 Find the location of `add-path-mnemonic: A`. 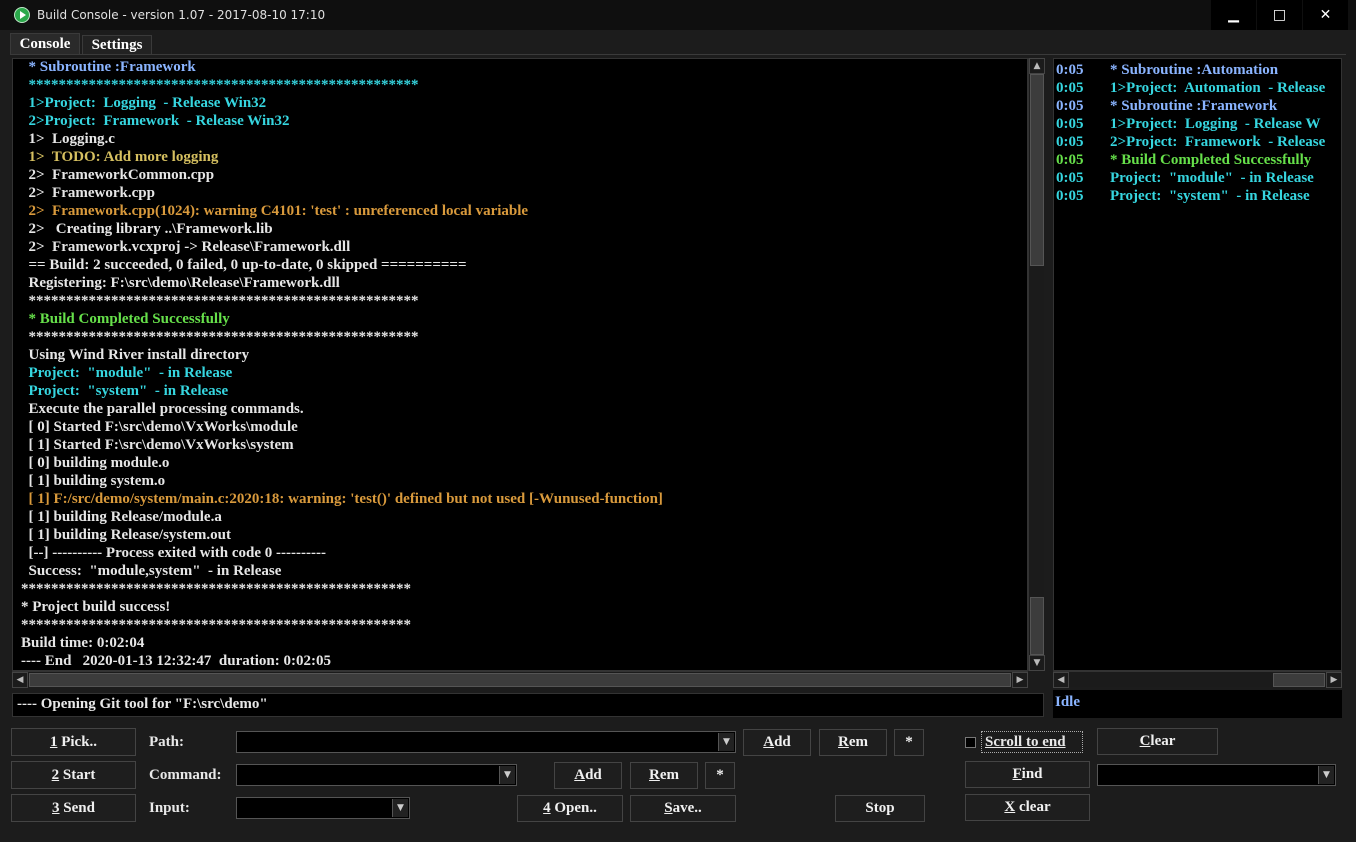

add-path-mnemonic: A is located at coordinates (769, 742).